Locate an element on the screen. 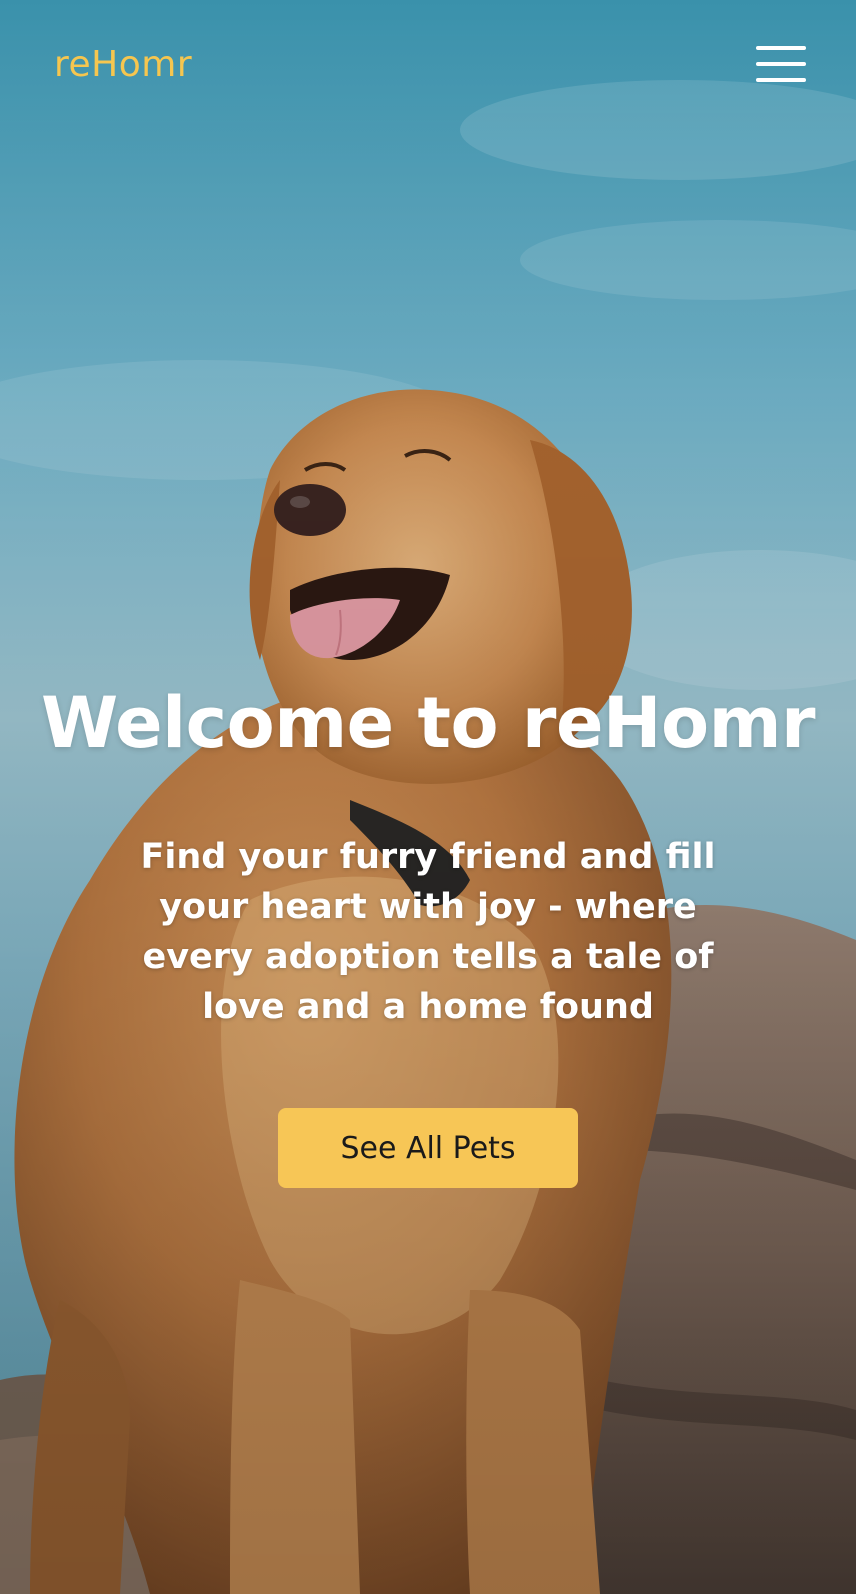 The height and width of the screenshot is (1594, 856). menu-bar-top is located at coordinates (781, 48).